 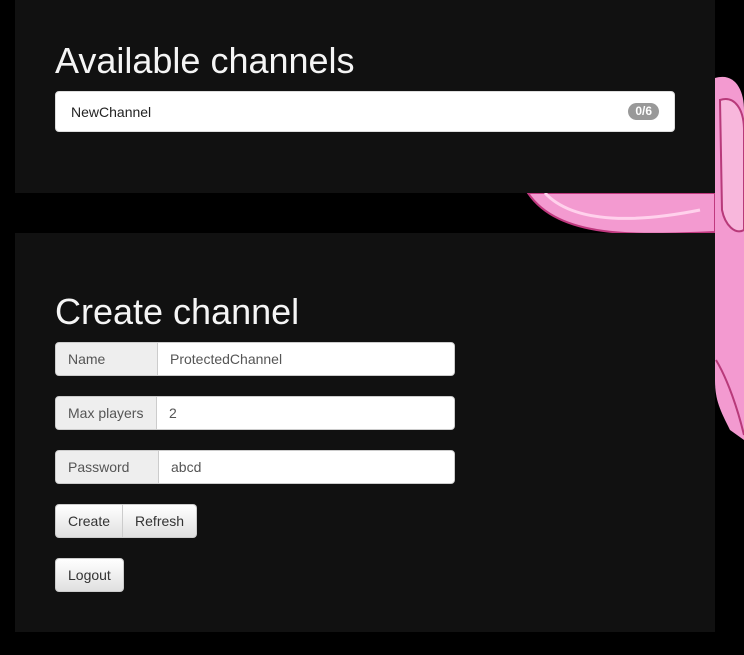 I want to click on max-players-field, so click(x=305, y=413).